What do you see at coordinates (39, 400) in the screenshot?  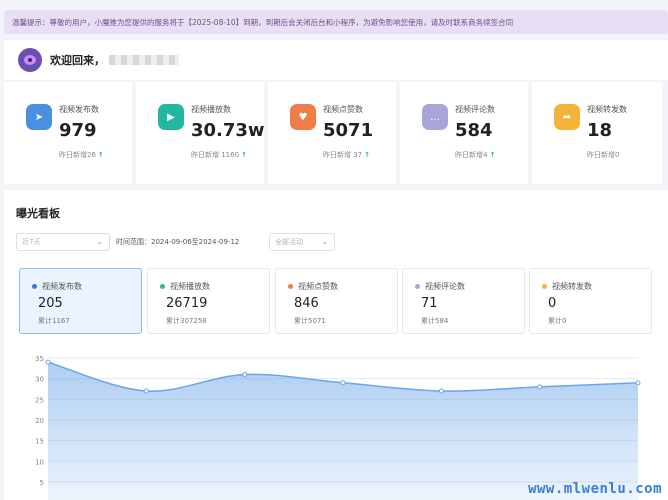 I see `y-tick-label: 25` at bounding box center [39, 400].